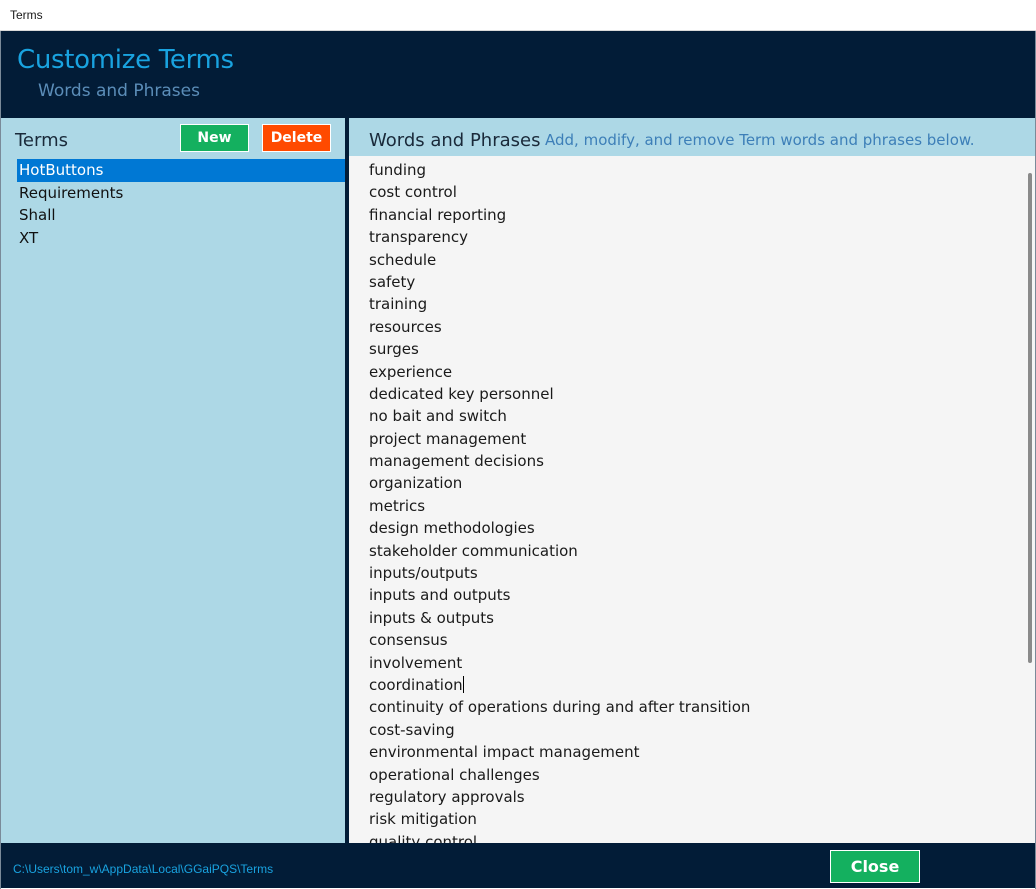 This screenshot has width=1036, height=889. Describe the element at coordinates (559, 192) in the screenshot. I see `word-phrase-line: cost control` at that location.